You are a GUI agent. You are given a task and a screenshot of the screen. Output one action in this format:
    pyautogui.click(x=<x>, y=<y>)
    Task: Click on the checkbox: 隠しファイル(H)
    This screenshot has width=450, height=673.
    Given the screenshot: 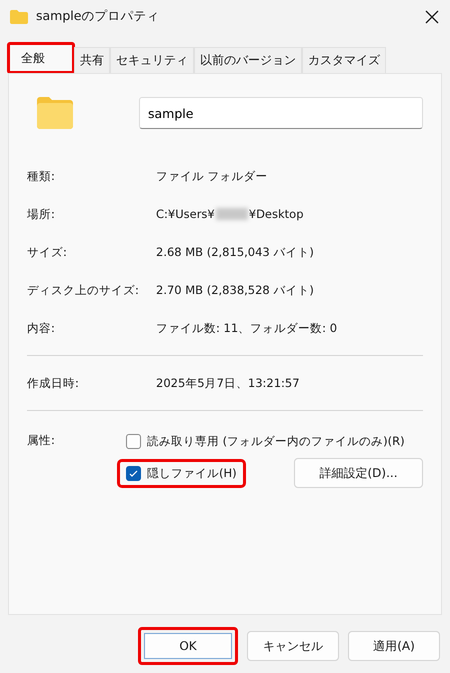 What is the action you would take?
    pyautogui.click(x=181, y=473)
    